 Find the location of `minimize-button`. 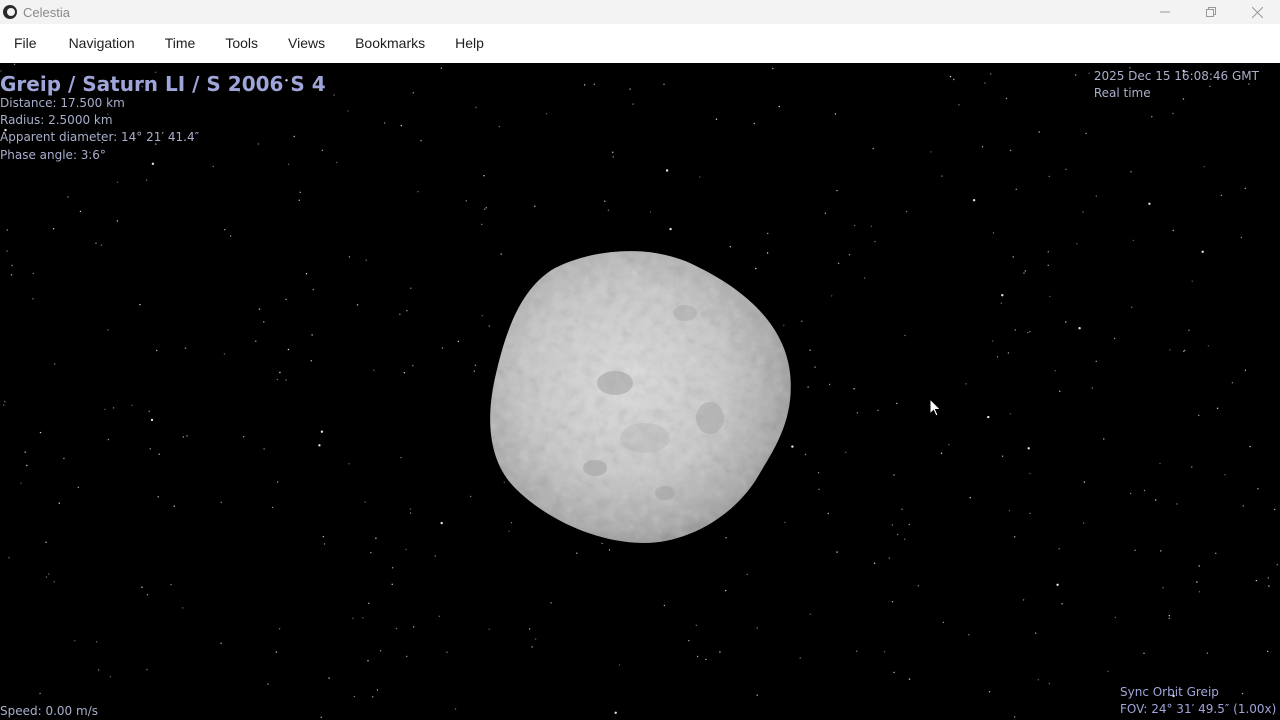

minimize-button is located at coordinates (1165, 12).